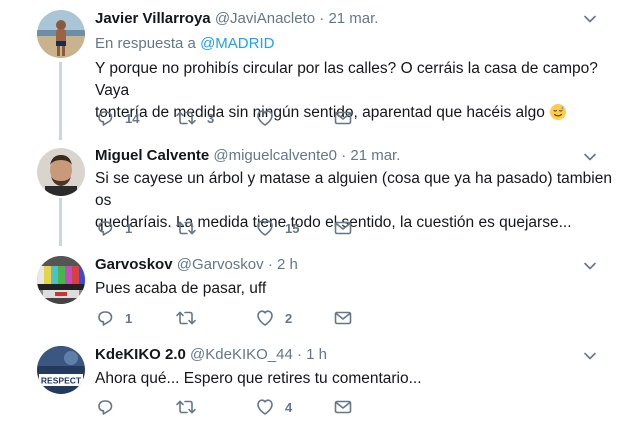  What do you see at coordinates (289, 407) in the screenshot?
I see `like-count: 4` at bounding box center [289, 407].